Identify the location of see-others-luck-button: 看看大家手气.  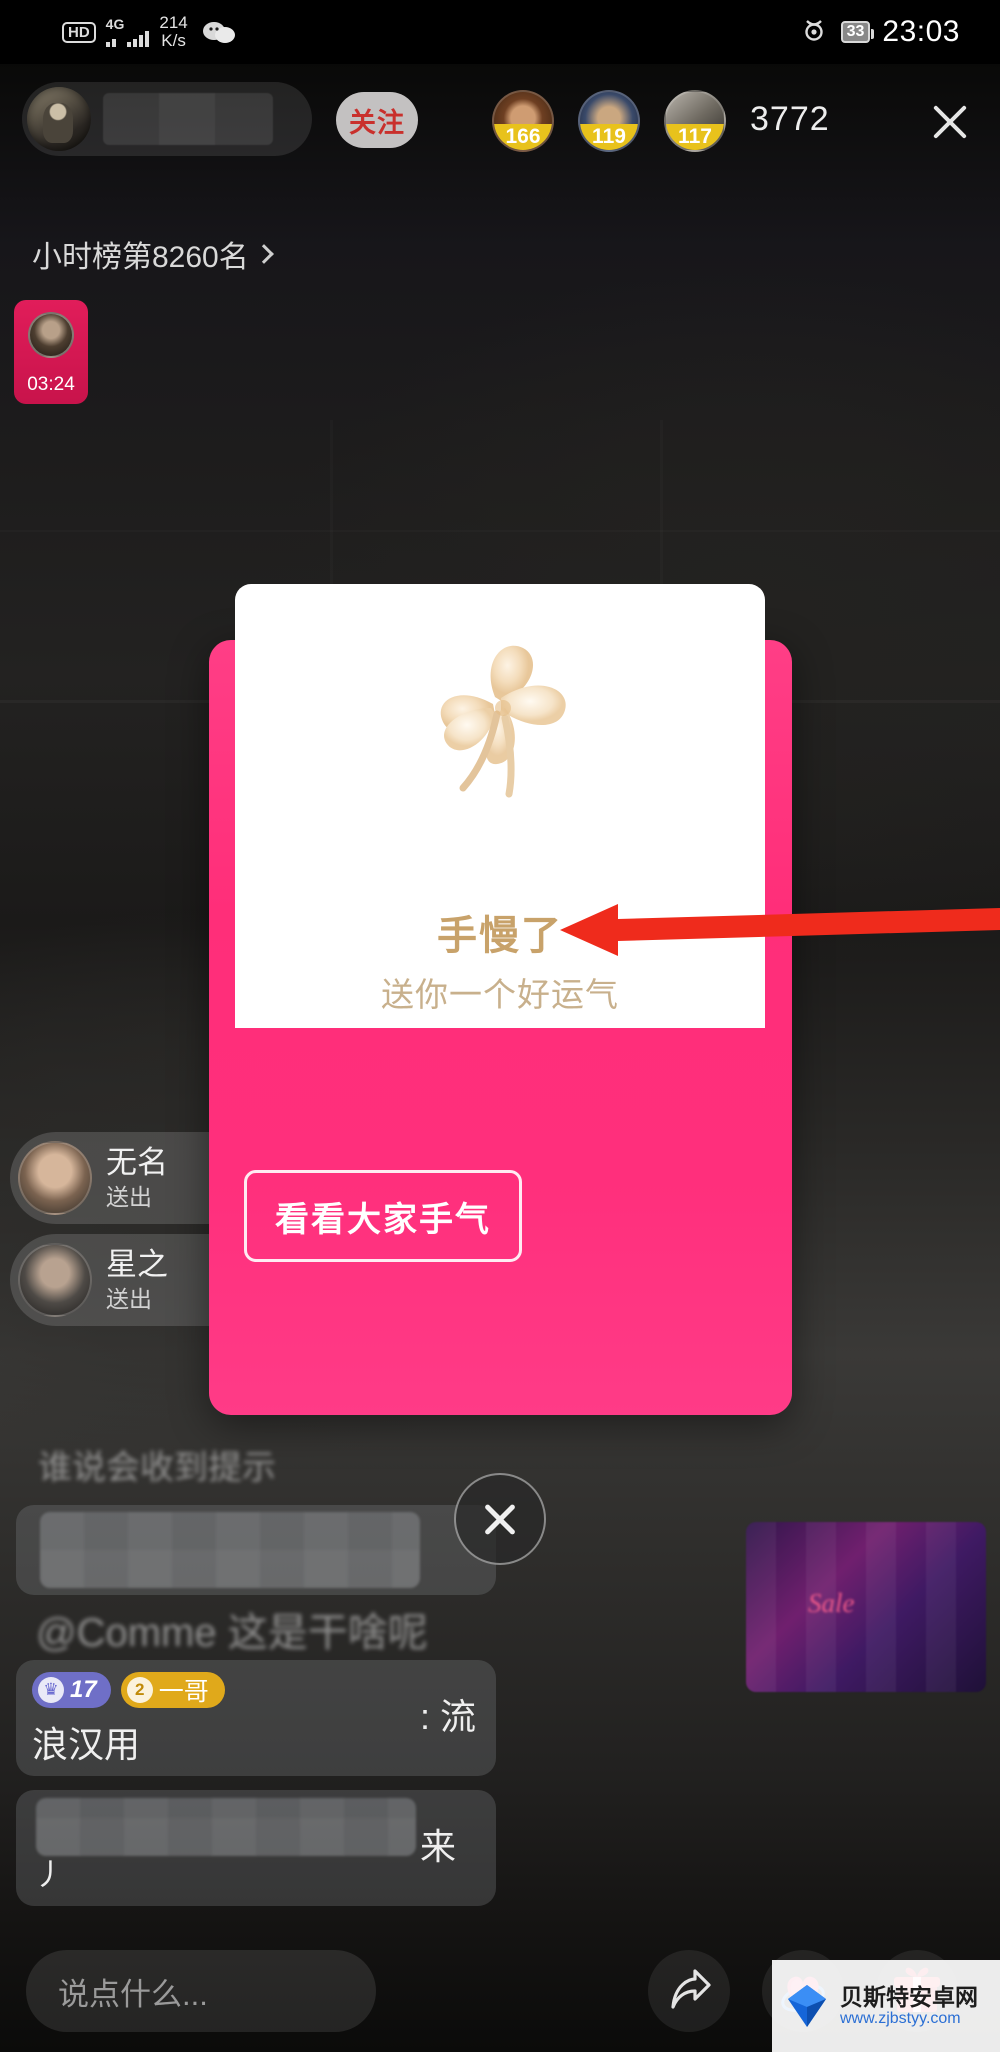
(383, 1216).